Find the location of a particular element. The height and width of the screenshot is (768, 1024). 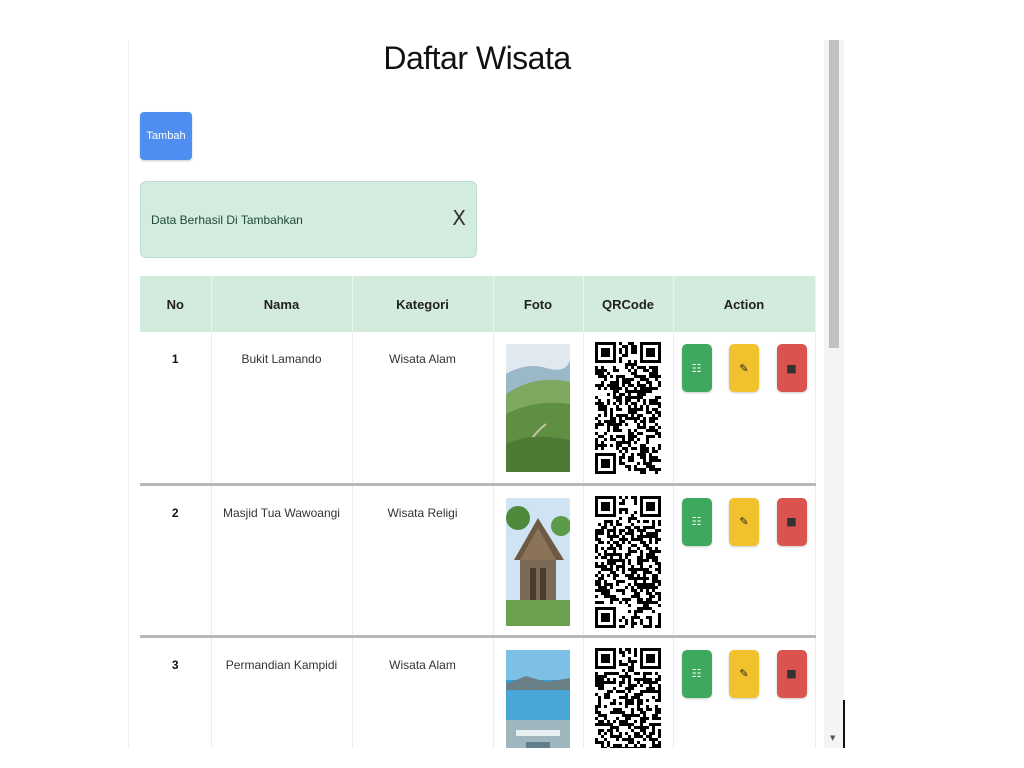

page-title: Daftar Wisata is located at coordinates (477, 58).